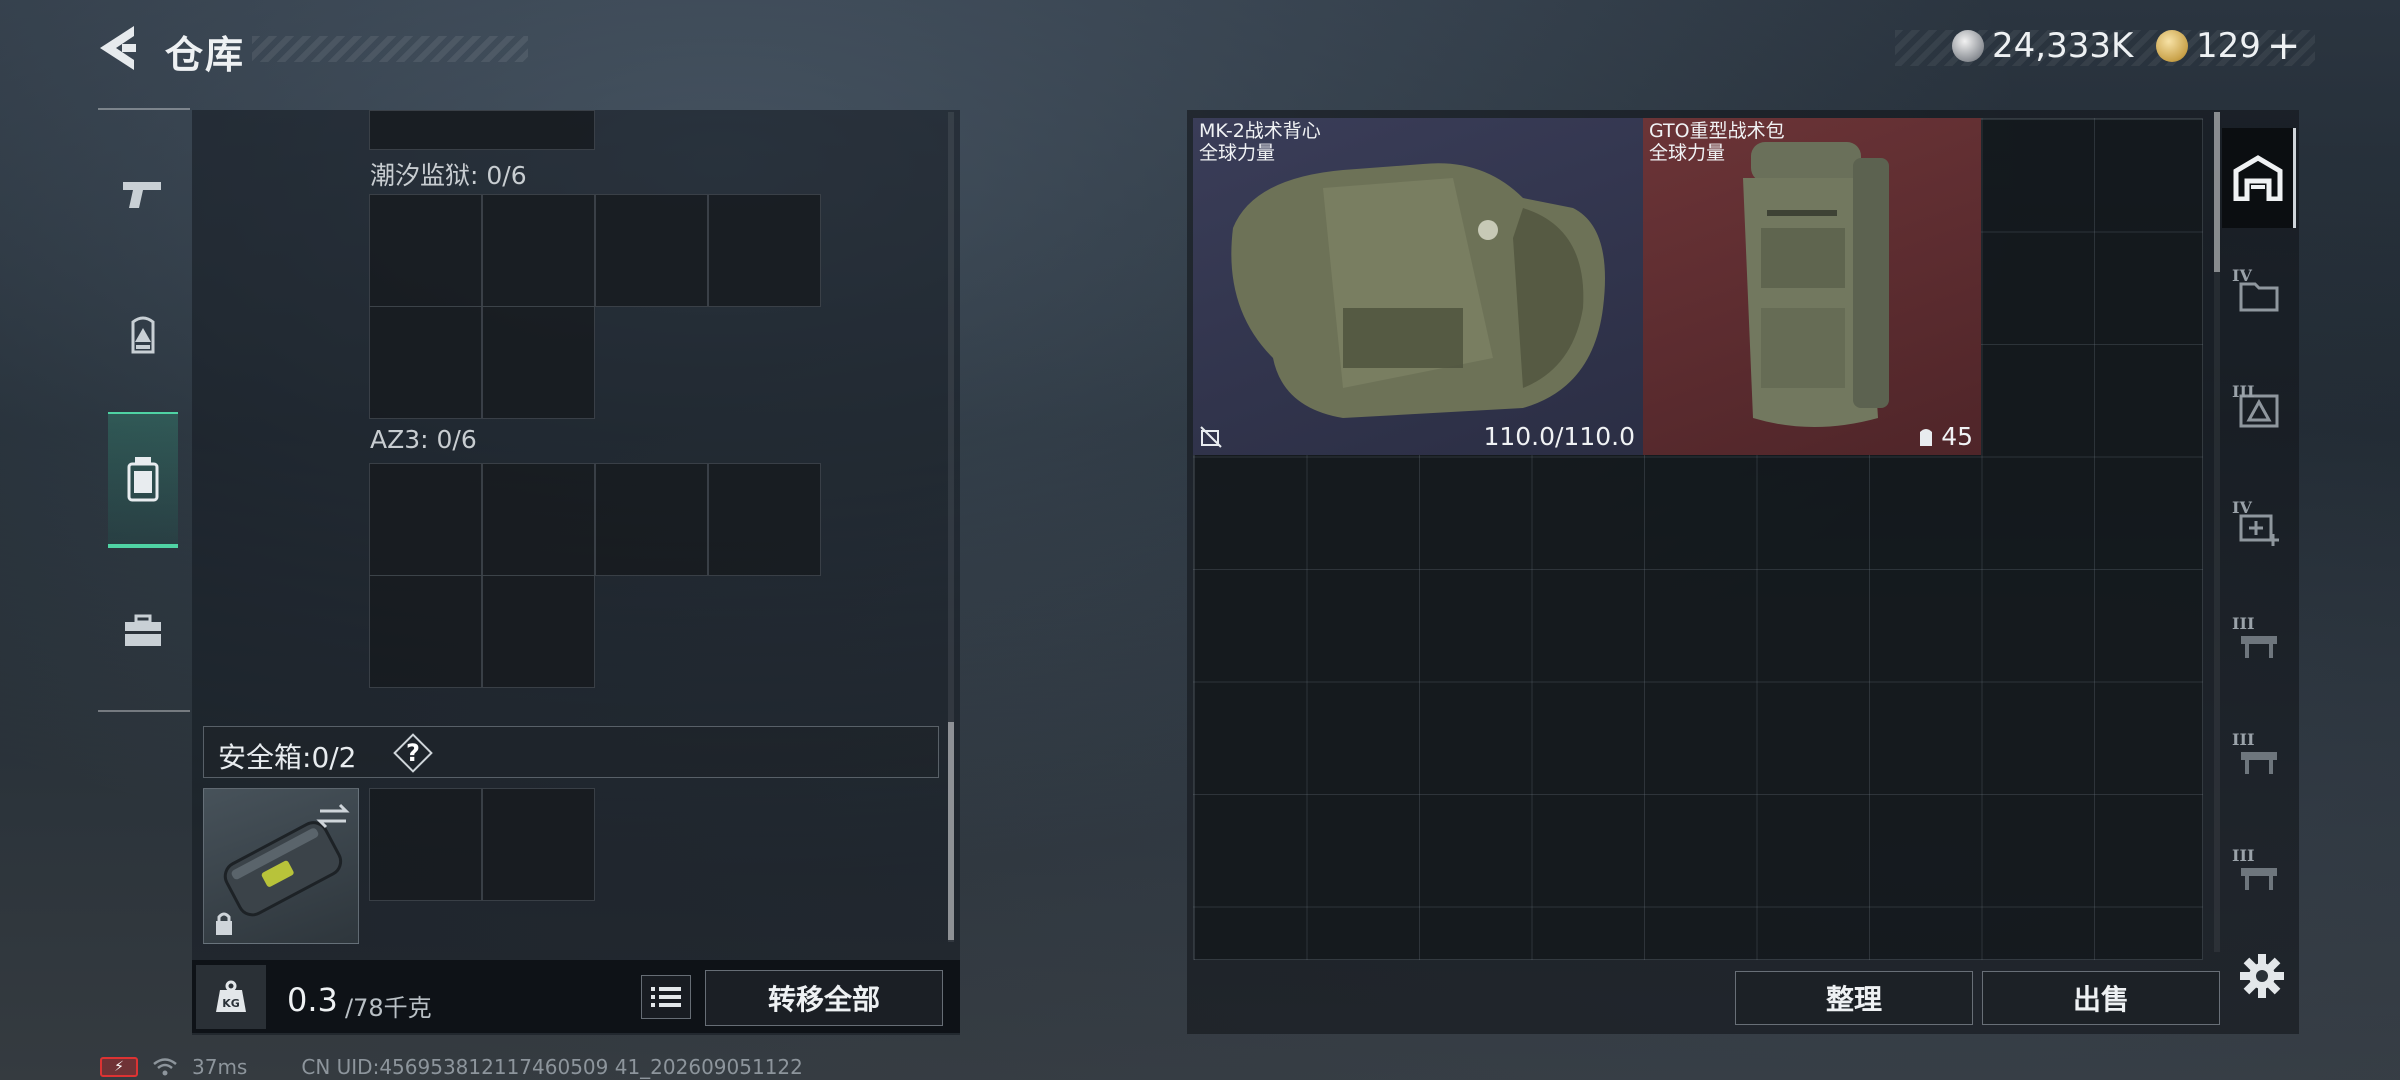 This screenshot has height=1080, width=2400. Describe the element at coordinates (1260, 131) in the screenshot. I see `item-name: MK-2战术背心` at that location.